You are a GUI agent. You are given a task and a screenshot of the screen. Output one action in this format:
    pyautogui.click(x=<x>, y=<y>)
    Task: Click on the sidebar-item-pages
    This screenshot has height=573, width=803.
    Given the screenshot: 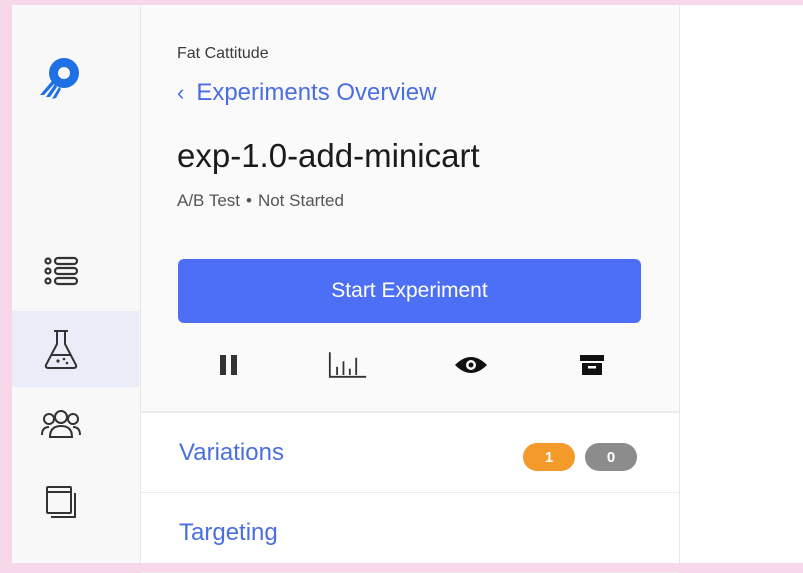 What is the action you would take?
    pyautogui.click(x=75, y=501)
    